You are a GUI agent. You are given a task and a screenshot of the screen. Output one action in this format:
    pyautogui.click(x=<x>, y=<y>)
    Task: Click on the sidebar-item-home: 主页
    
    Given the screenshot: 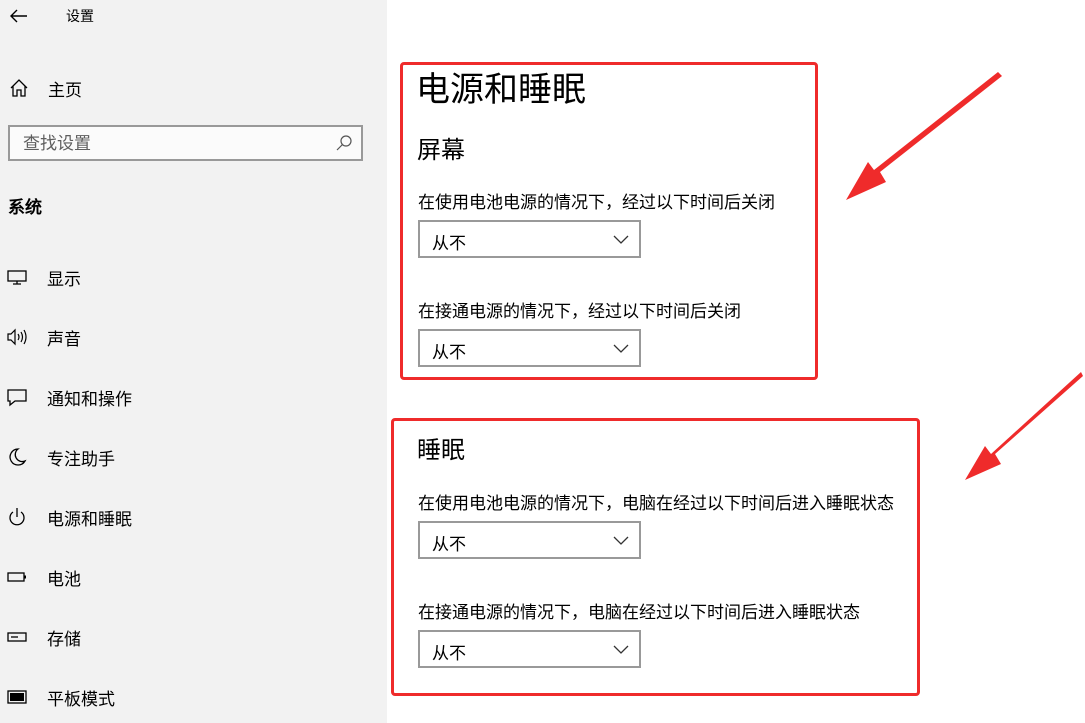 What is the action you would take?
    pyautogui.click(x=193, y=87)
    